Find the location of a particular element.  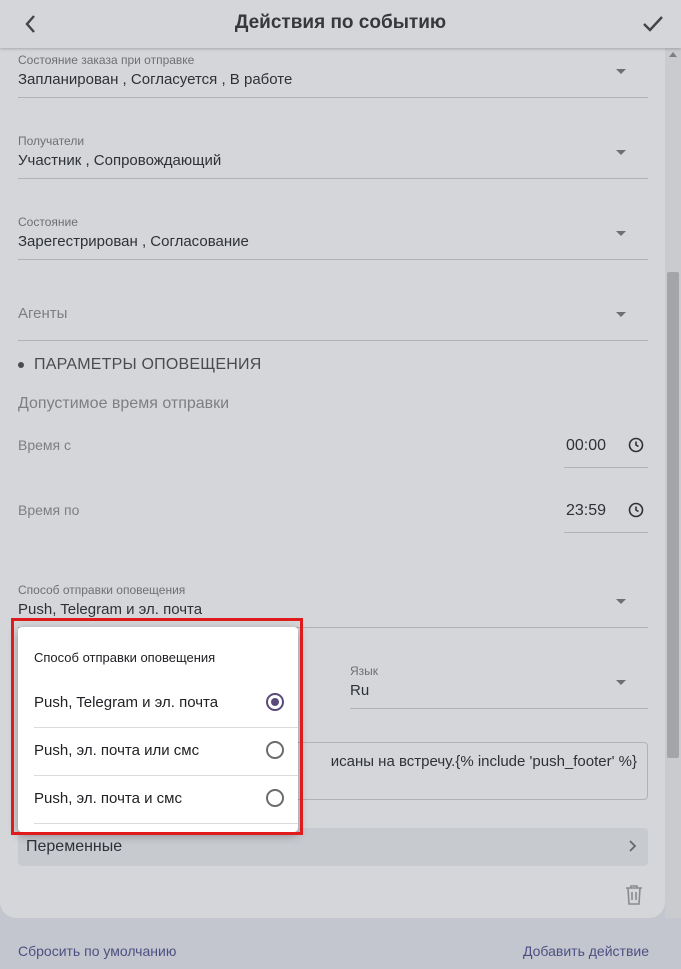

radio-selected-icon is located at coordinates (275, 702).